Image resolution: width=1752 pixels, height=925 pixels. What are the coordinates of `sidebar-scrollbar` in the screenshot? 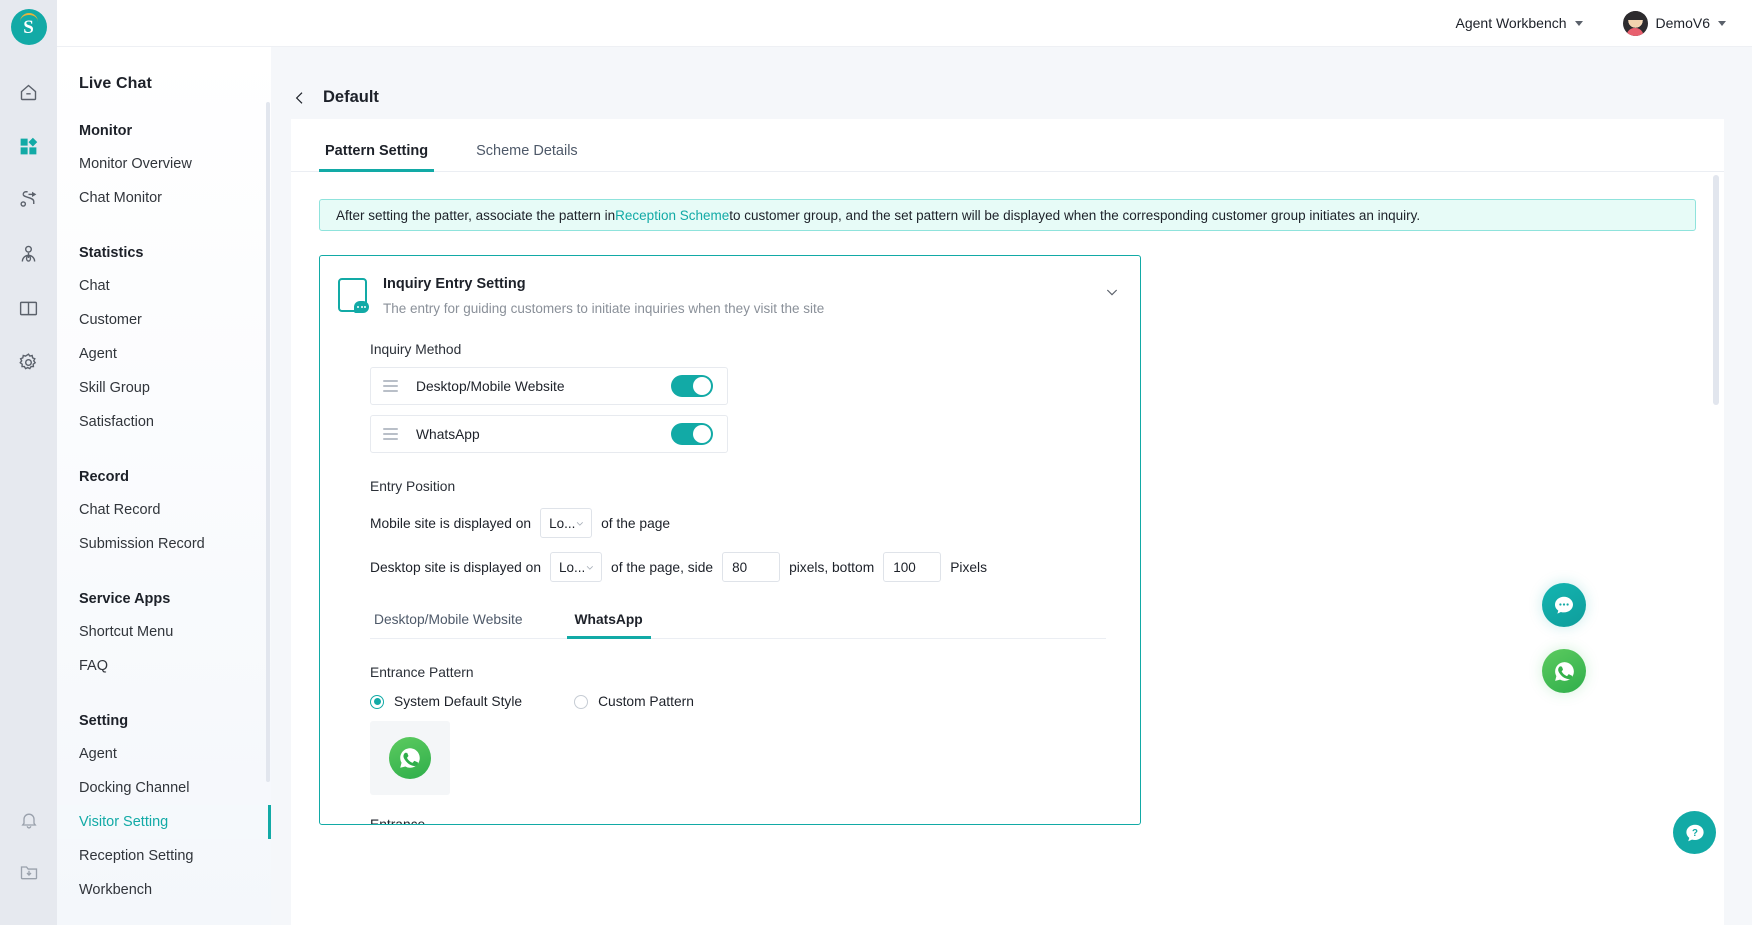 It's located at (268, 442).